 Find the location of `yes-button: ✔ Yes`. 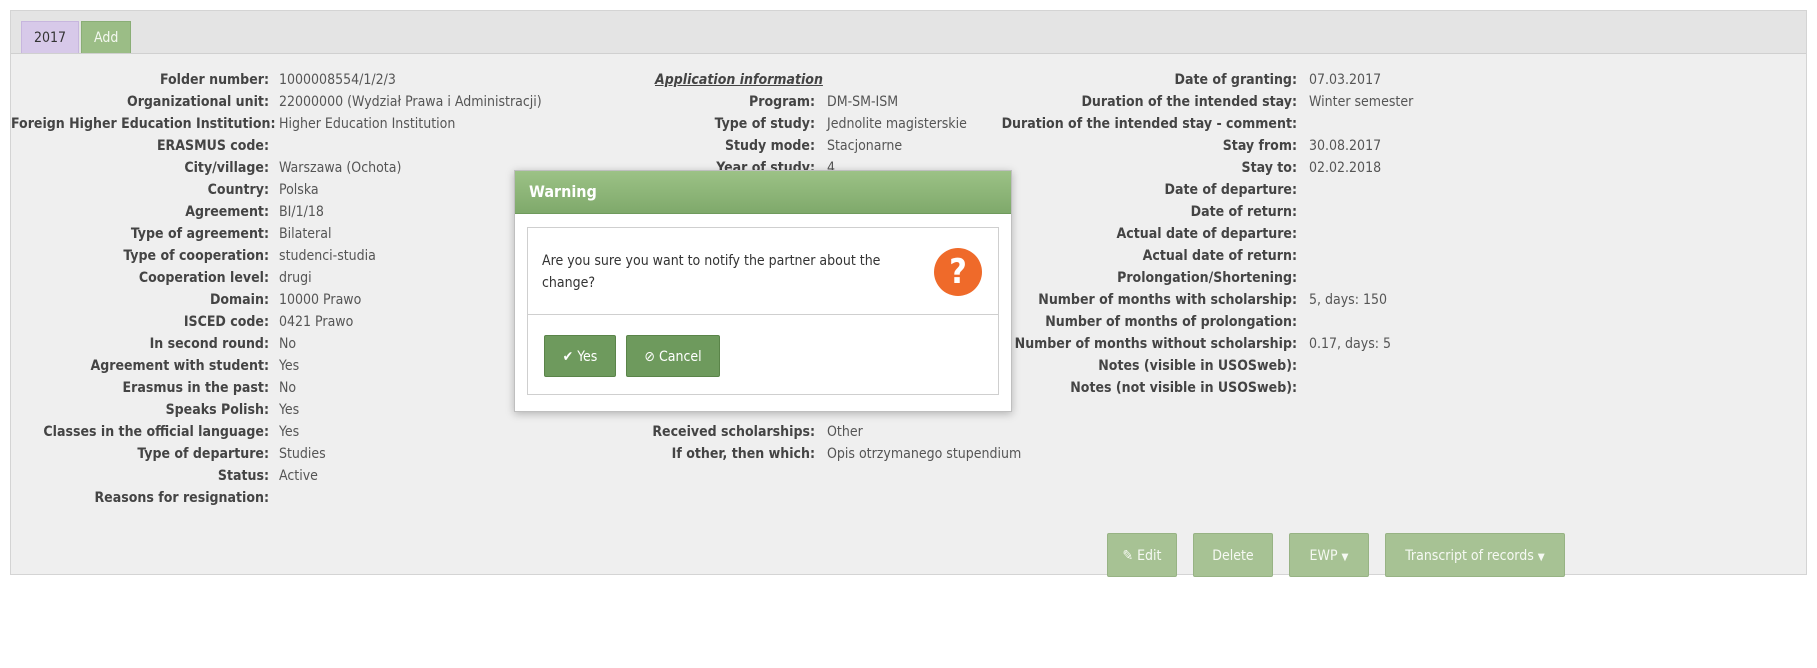

yes-button: ✔ Yes is located at coordinates (580, 356).